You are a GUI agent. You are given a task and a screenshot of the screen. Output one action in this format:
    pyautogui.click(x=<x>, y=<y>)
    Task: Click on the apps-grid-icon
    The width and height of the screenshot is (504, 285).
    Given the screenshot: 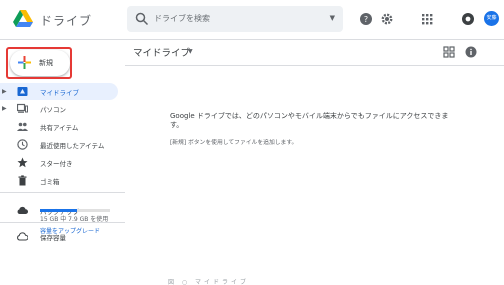 What is the action you would take?
    pyautogui.click(x=427, y=19)
    